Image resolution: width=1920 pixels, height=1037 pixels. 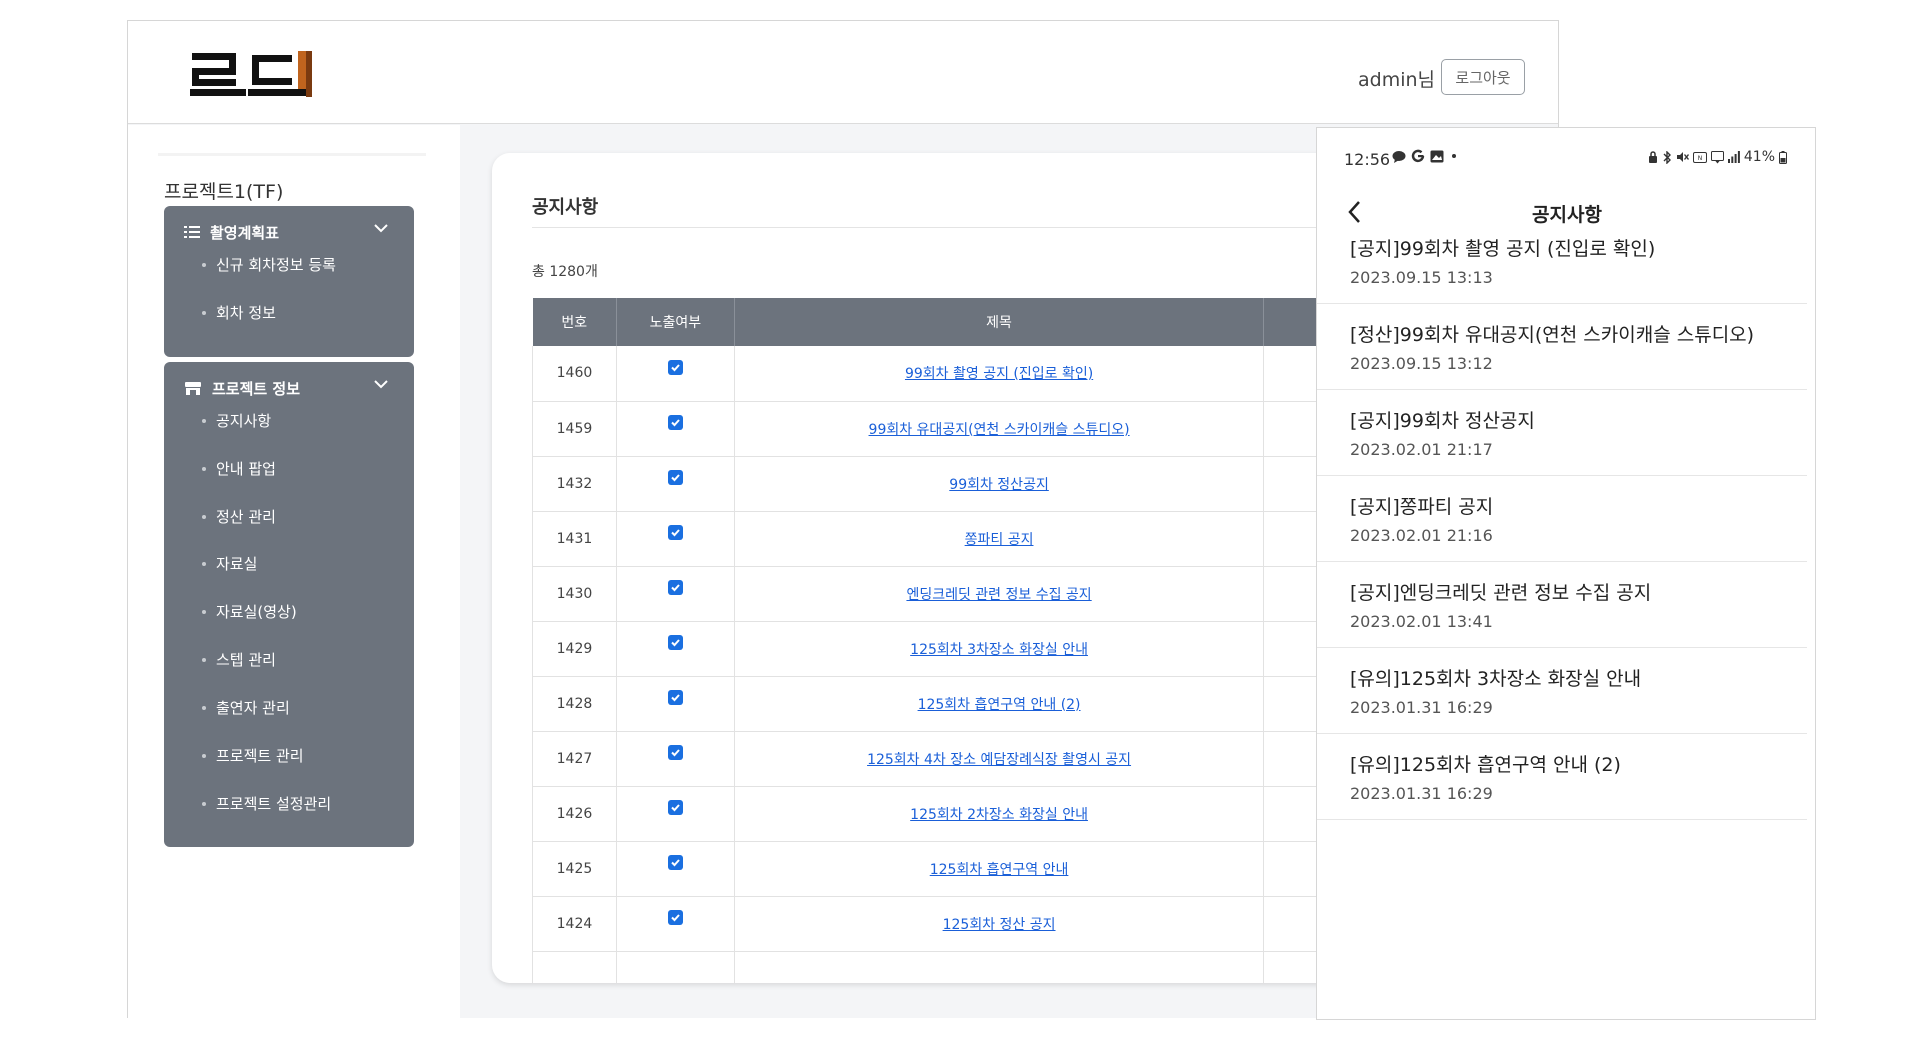 What do you see at coordinates (574, 649) in the screenshot?
I see `row-number: 1429` at bounding box center [574, 649].